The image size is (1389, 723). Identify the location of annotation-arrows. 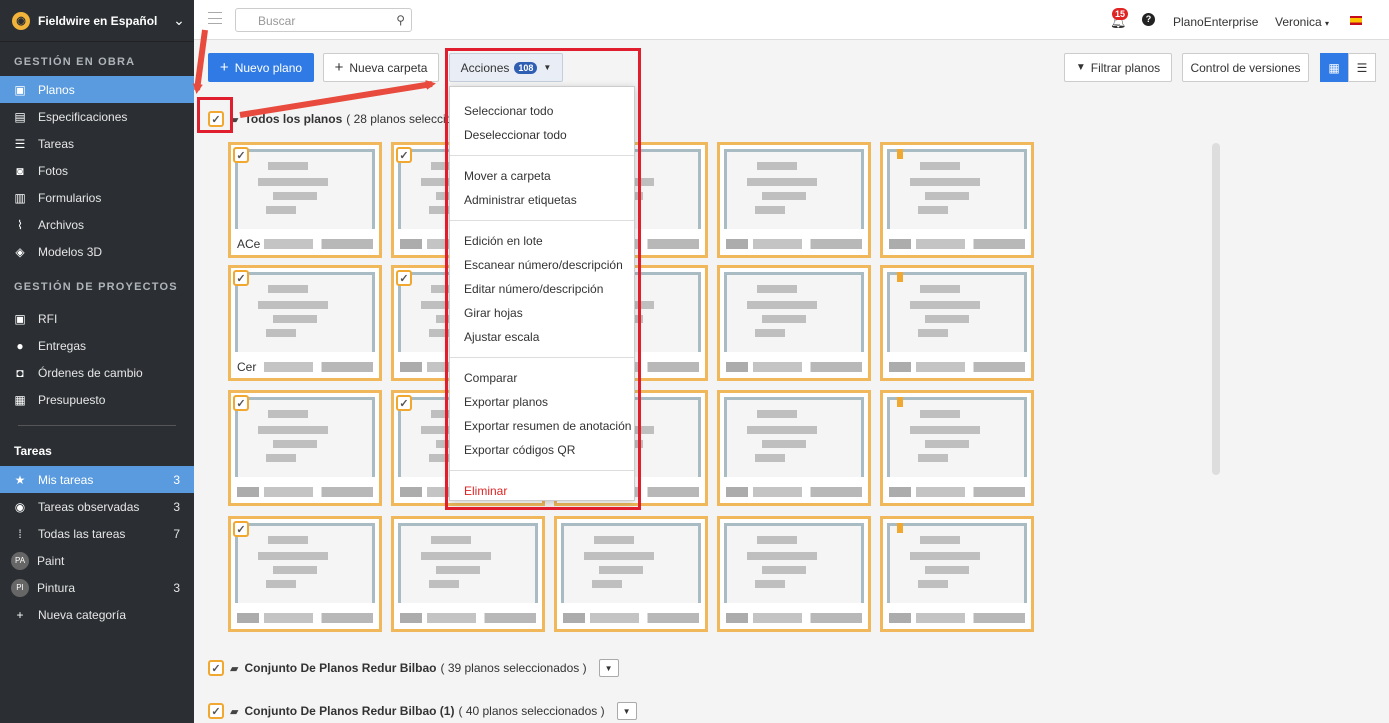
(314, 73).